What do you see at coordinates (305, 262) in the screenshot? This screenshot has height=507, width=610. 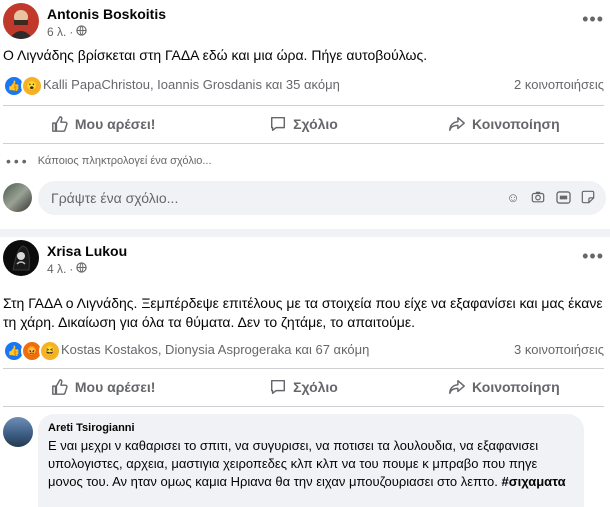 I see `post-header: Xrisa Lukou 4 λ. · •••` at bounding box center [305, 262].